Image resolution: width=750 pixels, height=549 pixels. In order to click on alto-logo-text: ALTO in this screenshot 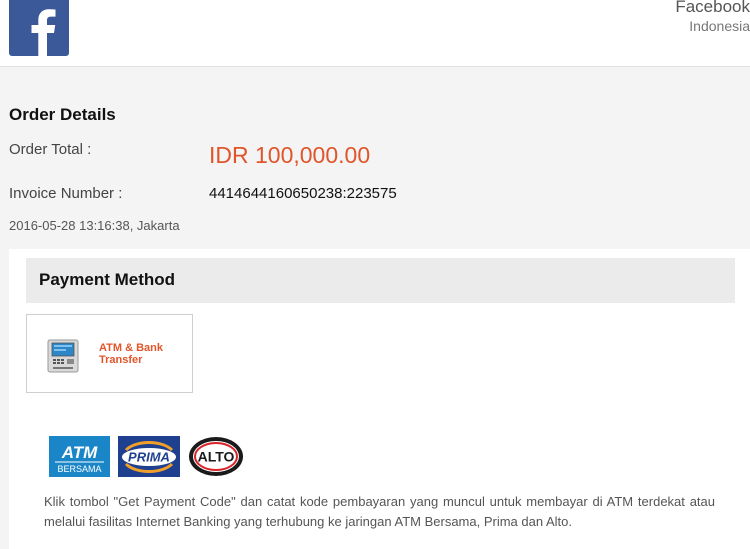, I will do `click(216, 457)`.